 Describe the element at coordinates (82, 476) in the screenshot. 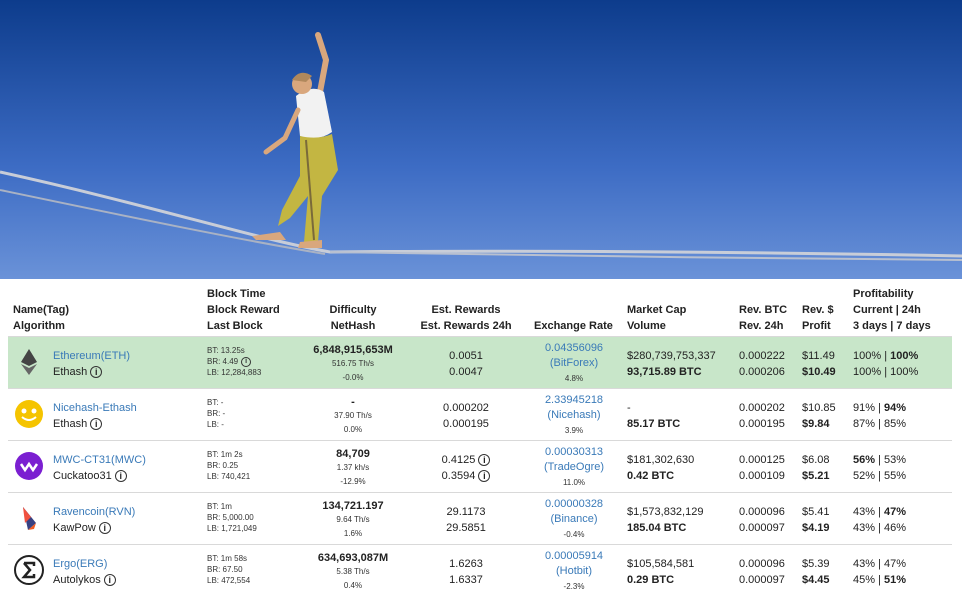

I see `algorithm-label: Cuckatoo31` at that location.